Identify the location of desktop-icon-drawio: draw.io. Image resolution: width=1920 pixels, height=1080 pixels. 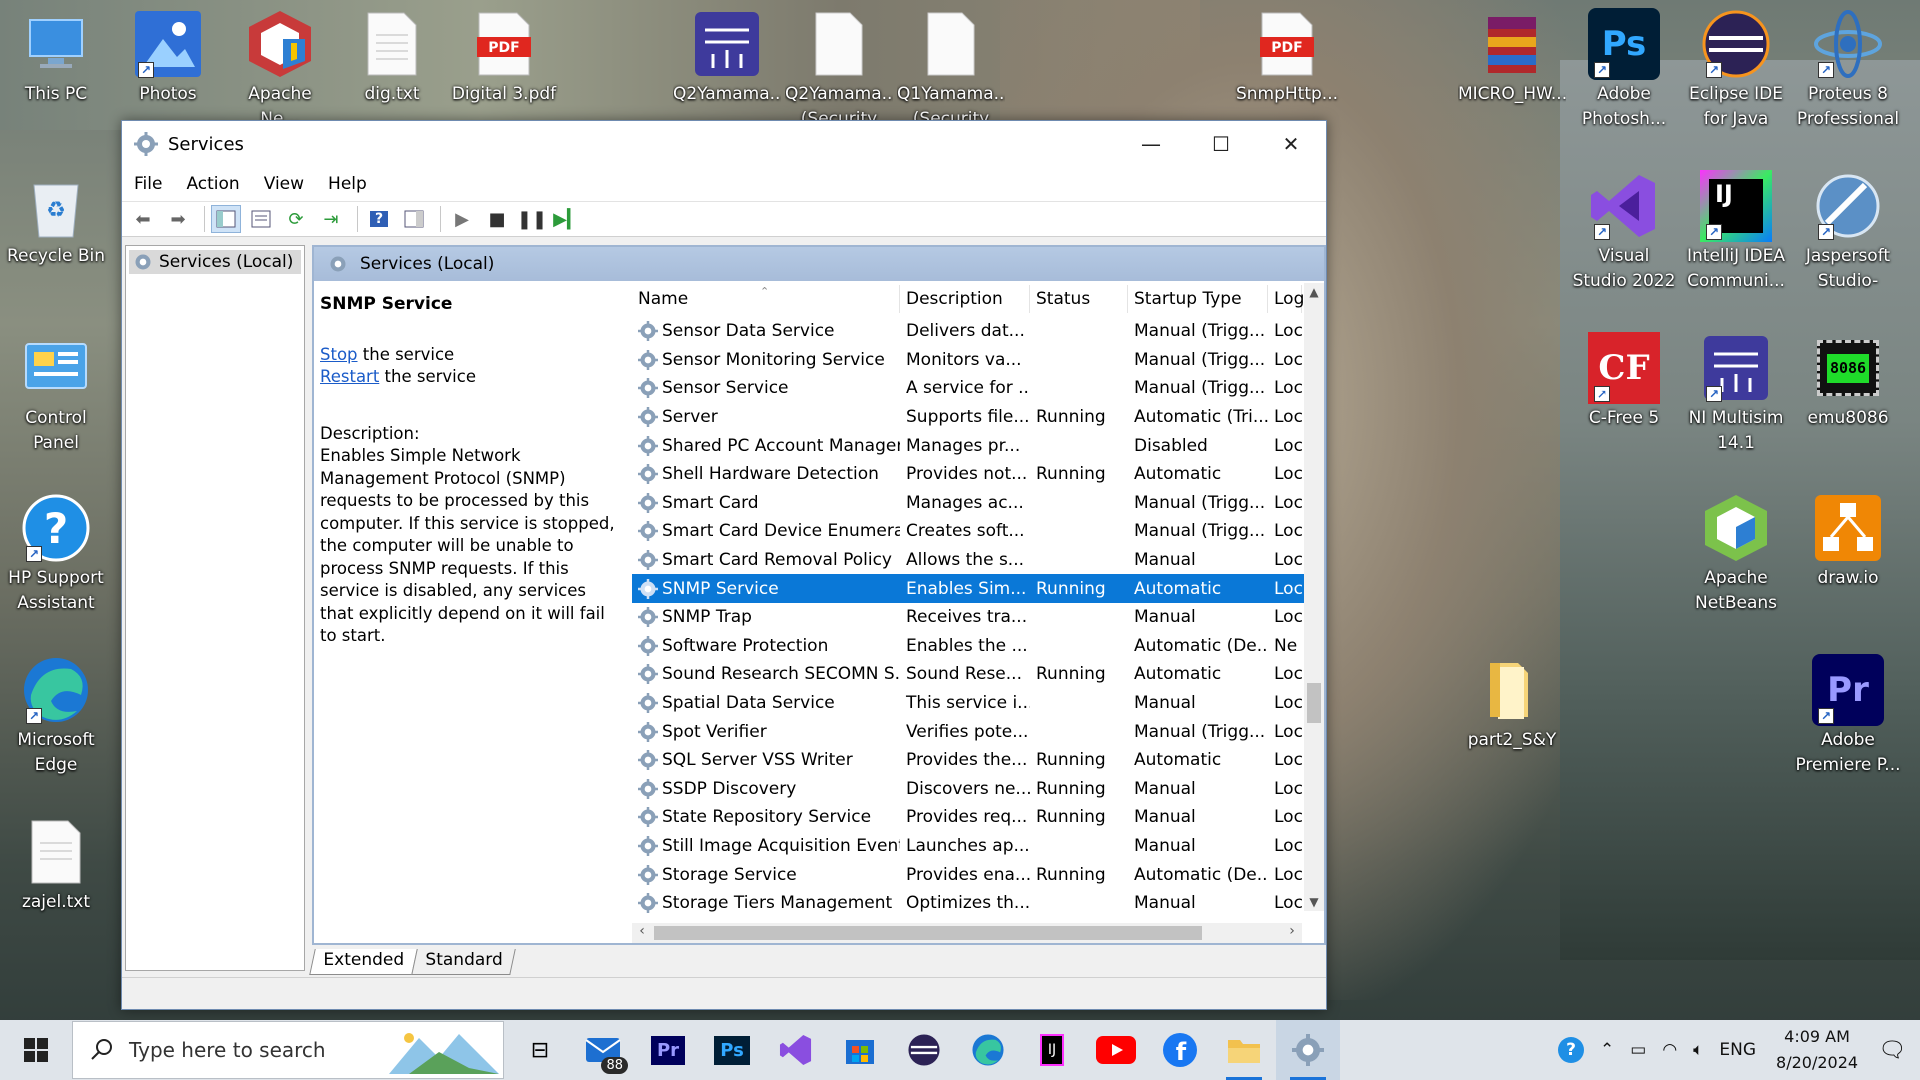
(1848, 541).